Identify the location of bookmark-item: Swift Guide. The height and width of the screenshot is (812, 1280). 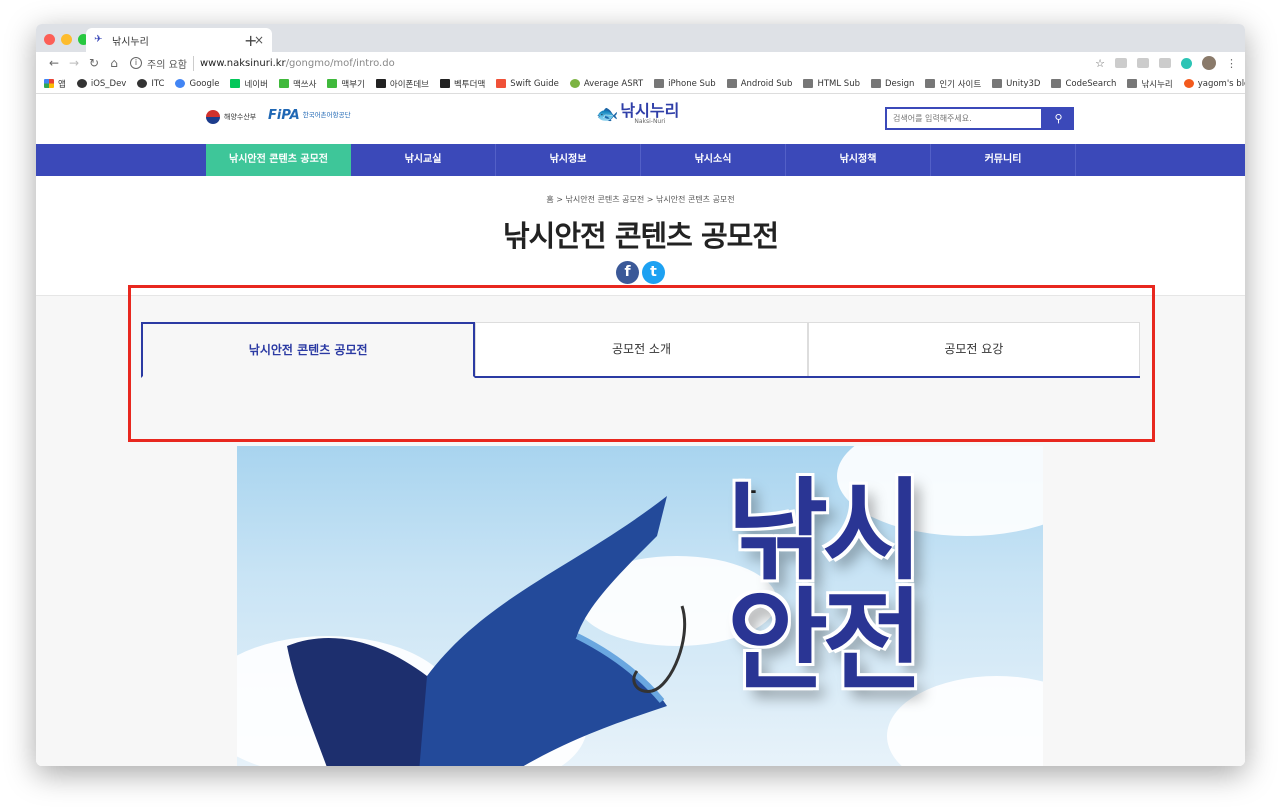
(527, 84).